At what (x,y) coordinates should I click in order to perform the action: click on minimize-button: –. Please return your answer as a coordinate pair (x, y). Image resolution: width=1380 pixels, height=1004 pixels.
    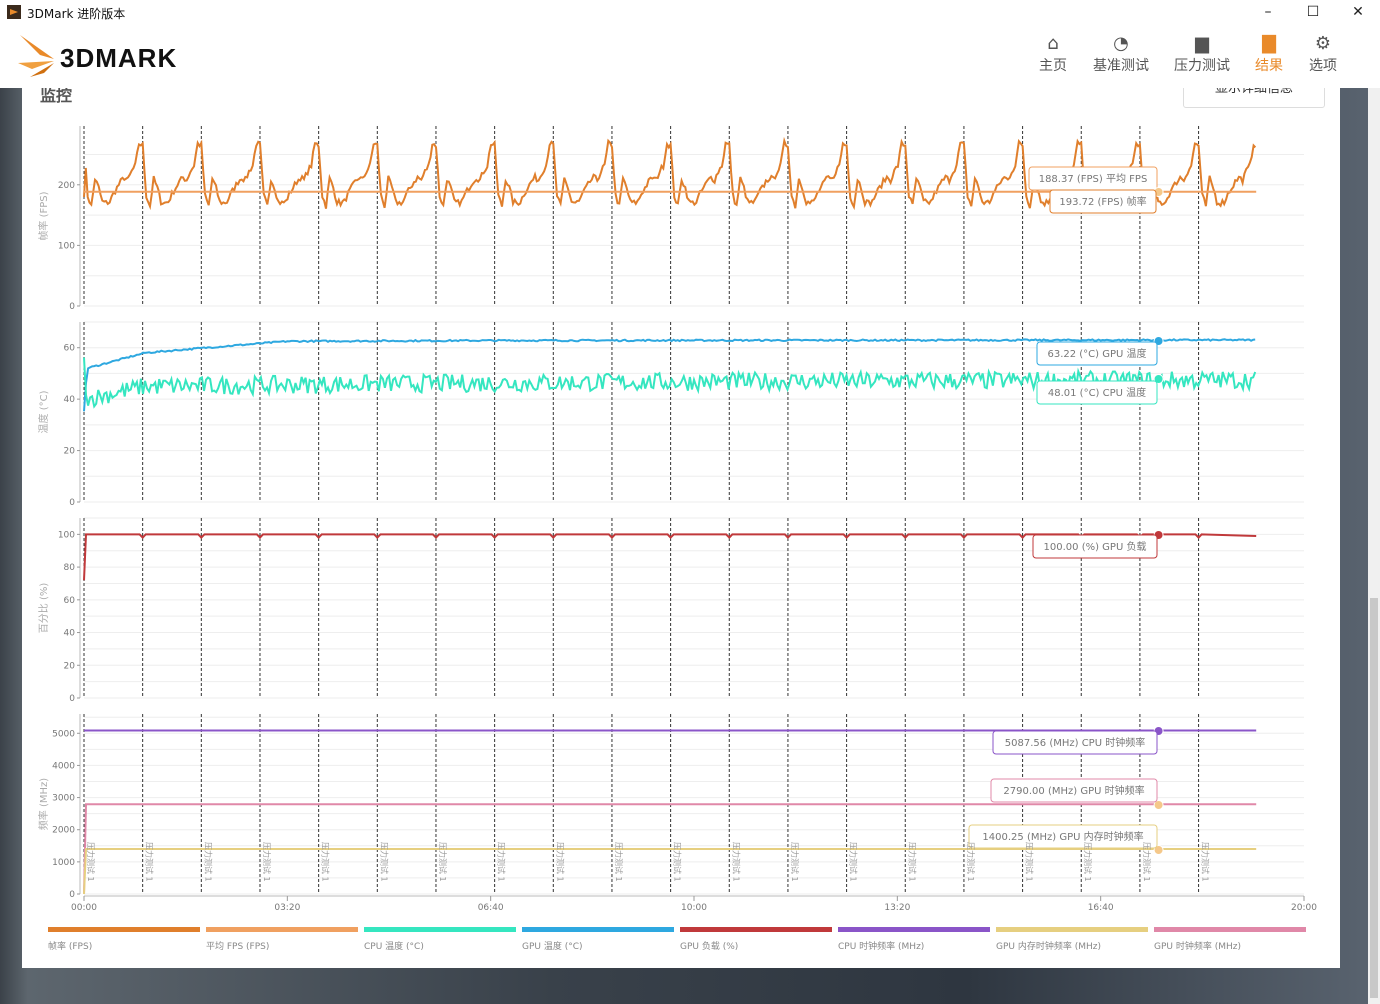
    Looking at the image, I should click on (1268, 12).